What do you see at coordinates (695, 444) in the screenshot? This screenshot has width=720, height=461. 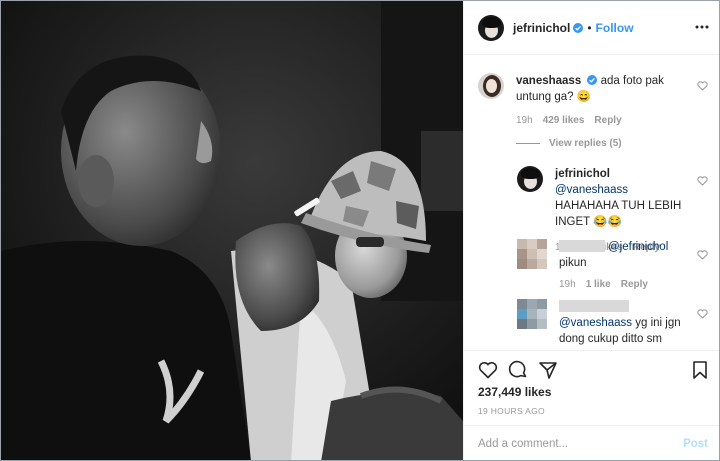 I see `post-comment-button: Post` at bounding box center [695, 444].